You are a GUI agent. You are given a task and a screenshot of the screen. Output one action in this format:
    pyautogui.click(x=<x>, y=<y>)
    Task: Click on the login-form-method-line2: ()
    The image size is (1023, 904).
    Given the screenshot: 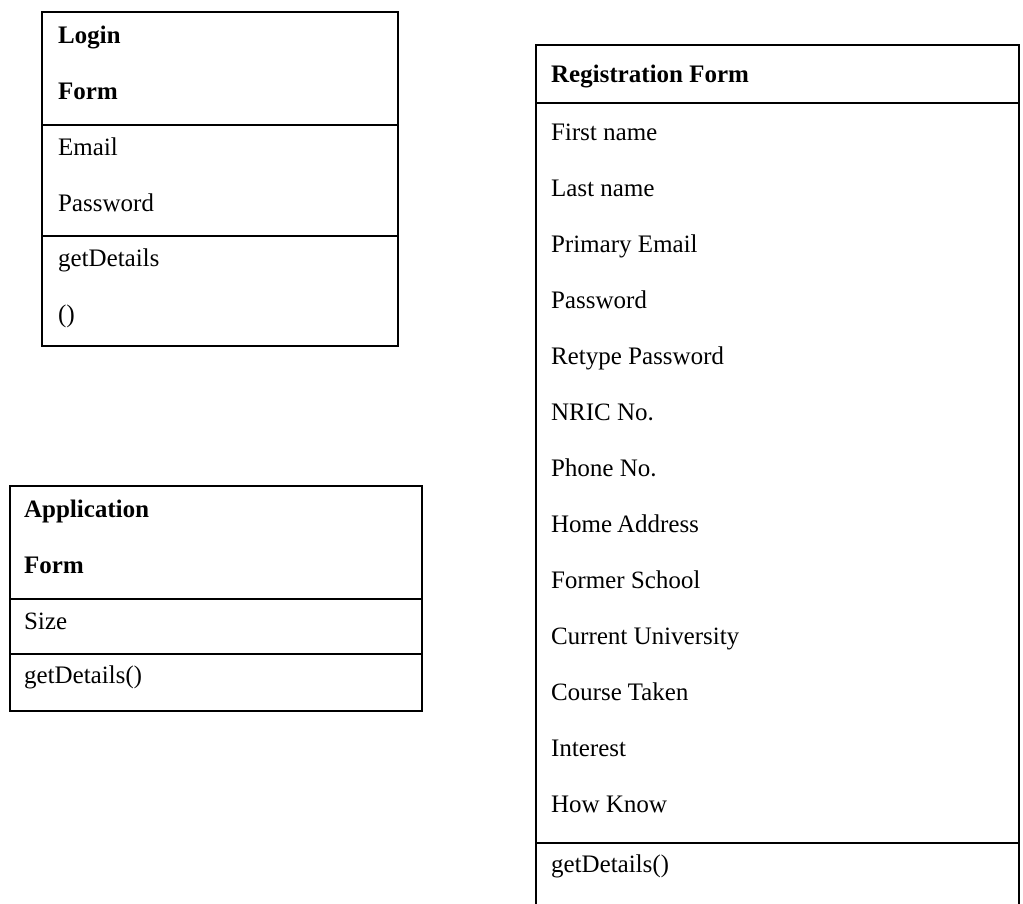 What is the action you would take?
    pyautogui.click(x=66, y=314)
    